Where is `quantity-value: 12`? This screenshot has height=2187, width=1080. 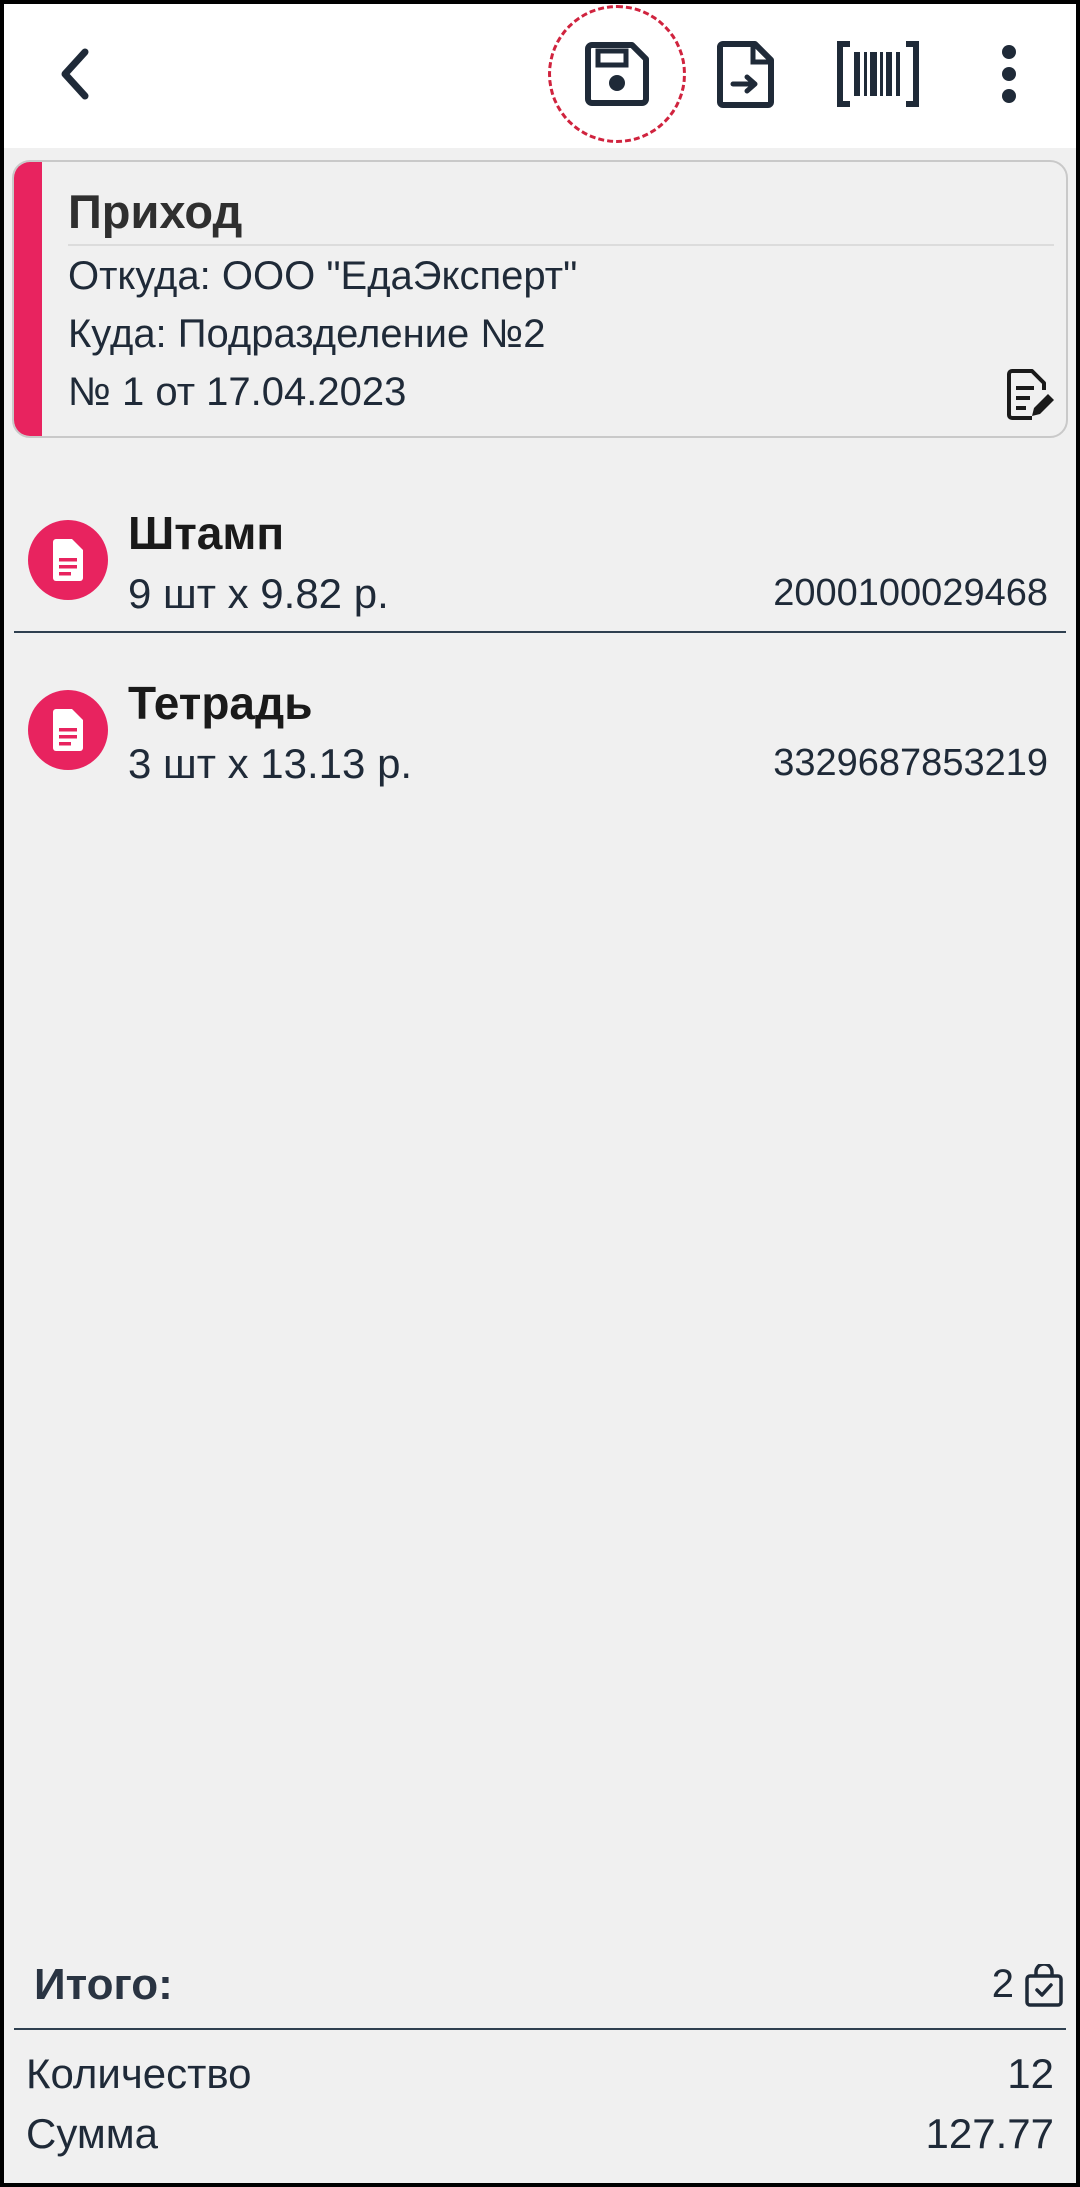 quantity-value: 12 is located at coordinates (1030, 2073).